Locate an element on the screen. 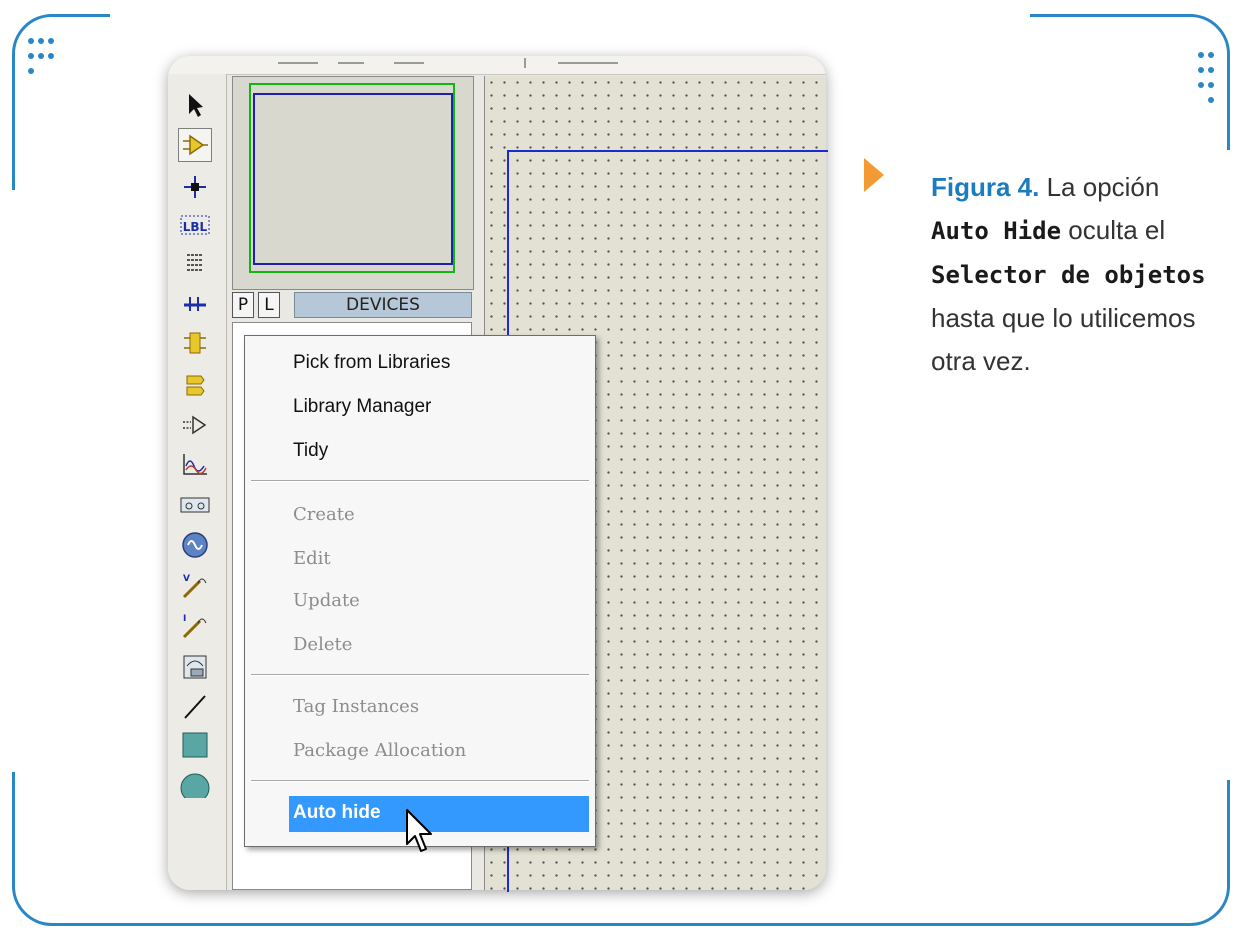 This screenshot has width=1242, height=928. menu-item-update: Update is located at coordinates (326, 601).